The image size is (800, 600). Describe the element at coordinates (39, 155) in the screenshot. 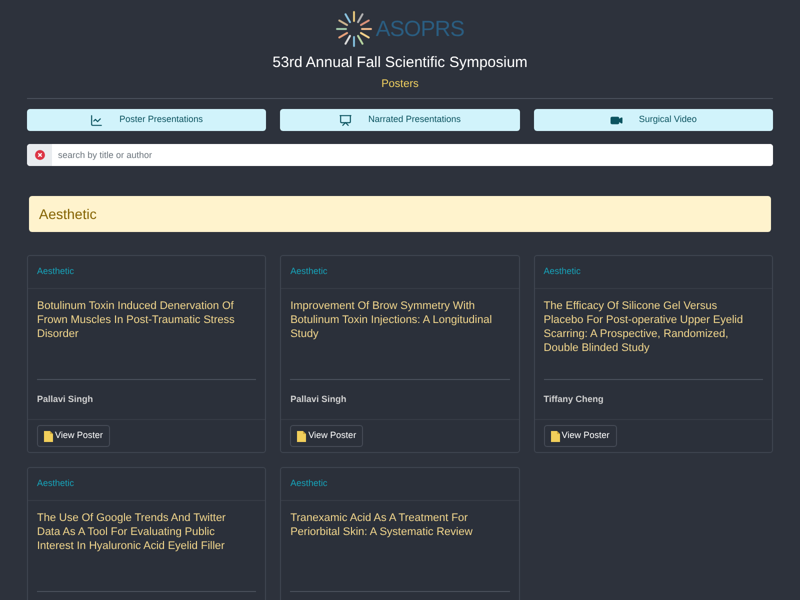

I see `clear-icon` at that location.